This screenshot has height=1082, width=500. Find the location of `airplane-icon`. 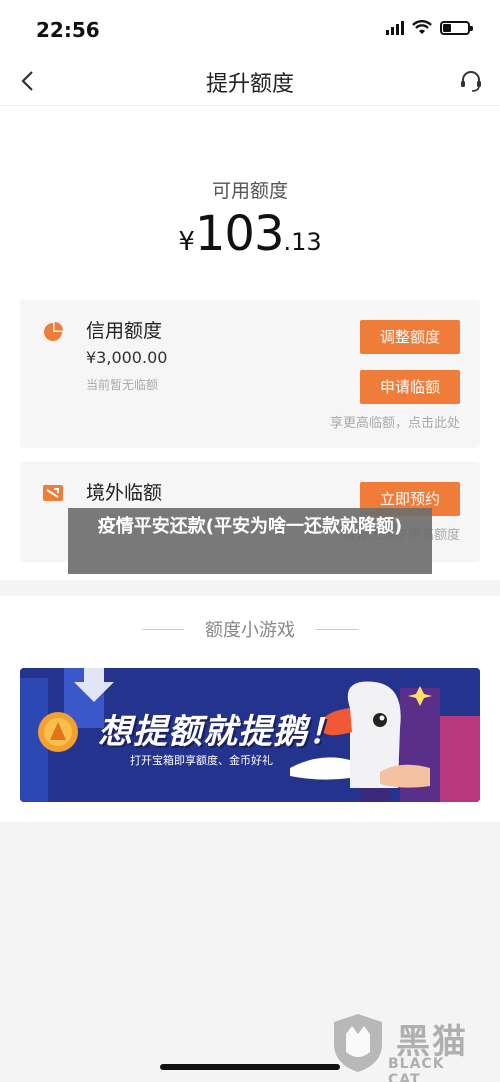

airplane-icon is located at coordinates (53, 493).